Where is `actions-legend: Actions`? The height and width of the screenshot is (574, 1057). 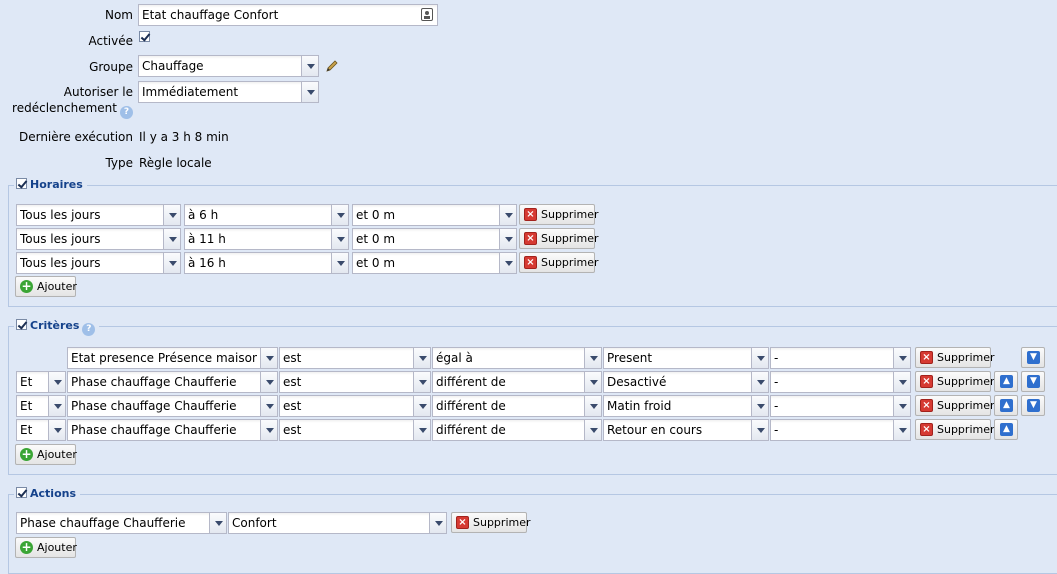
actions-legend: Actions is located at coordinates (47, 494).